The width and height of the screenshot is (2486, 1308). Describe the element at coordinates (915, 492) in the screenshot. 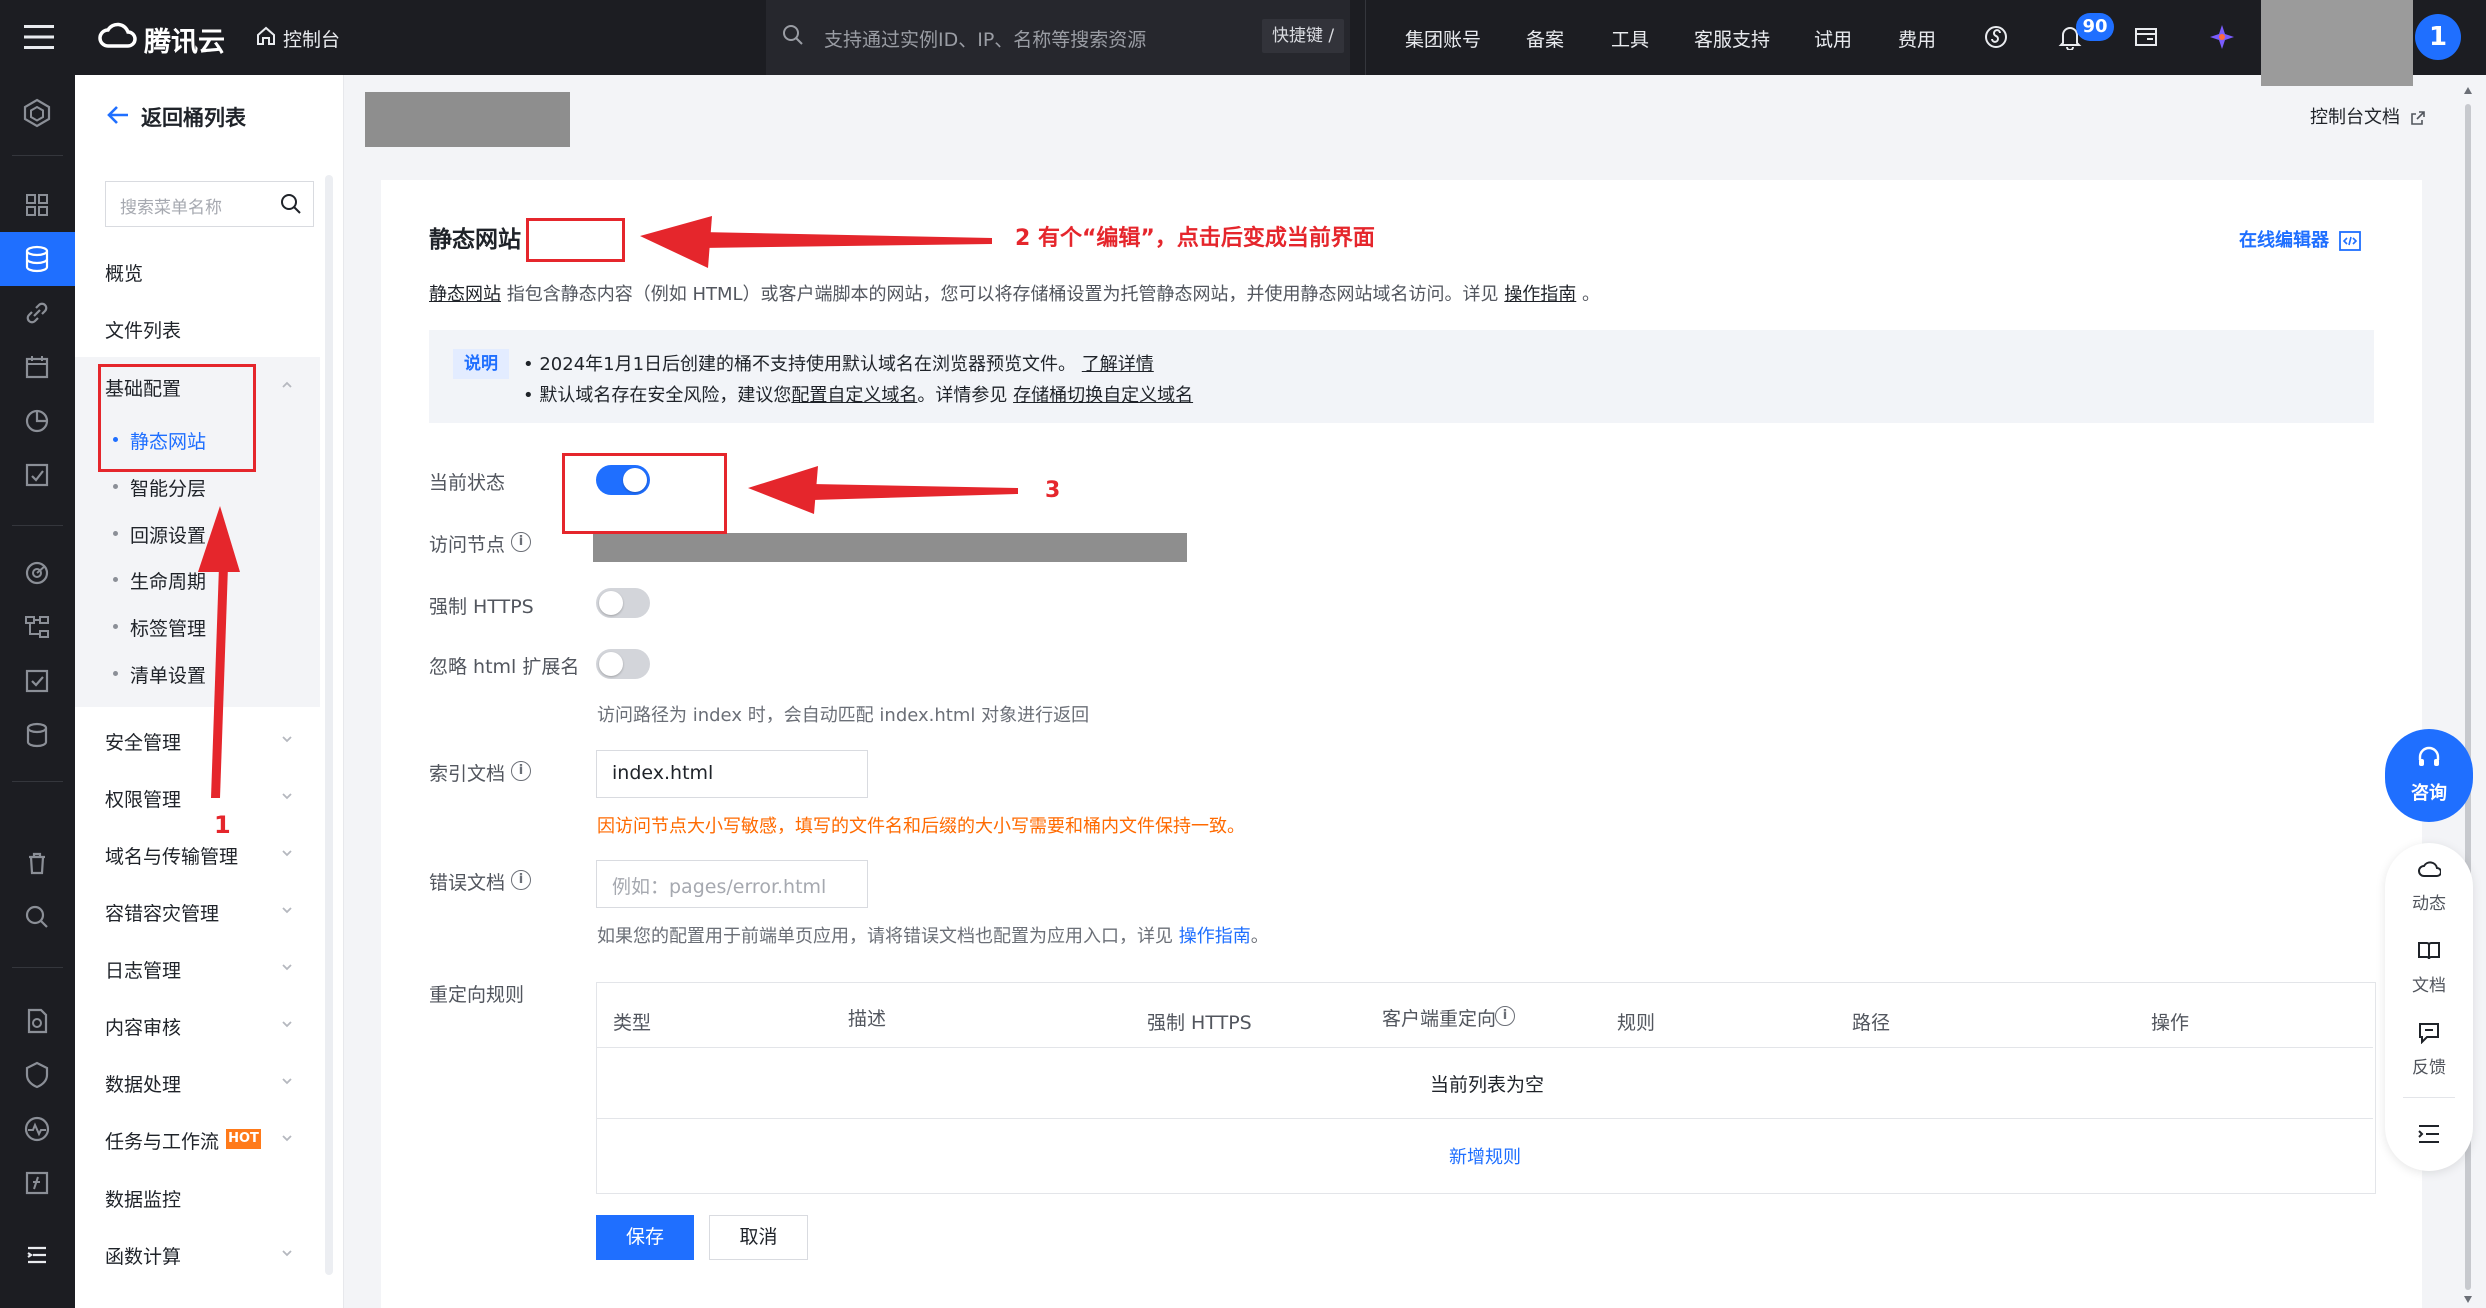

I see `arrow-3-shaft` at that location.